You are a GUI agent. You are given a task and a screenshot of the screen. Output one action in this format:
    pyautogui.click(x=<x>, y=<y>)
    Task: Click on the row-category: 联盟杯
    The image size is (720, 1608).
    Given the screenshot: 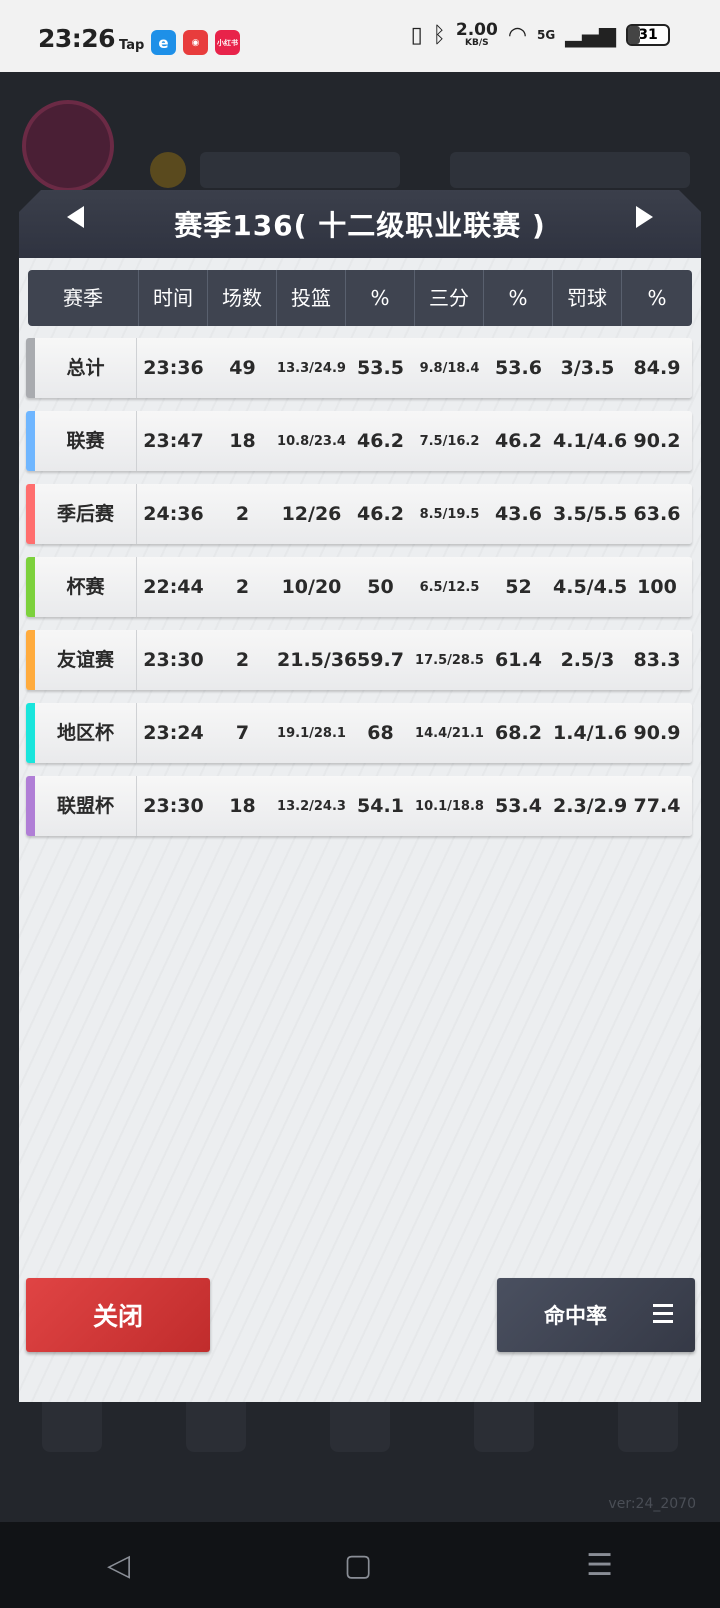 What is the action you would take?
    pyautogui.click(x=81, y=806)
    